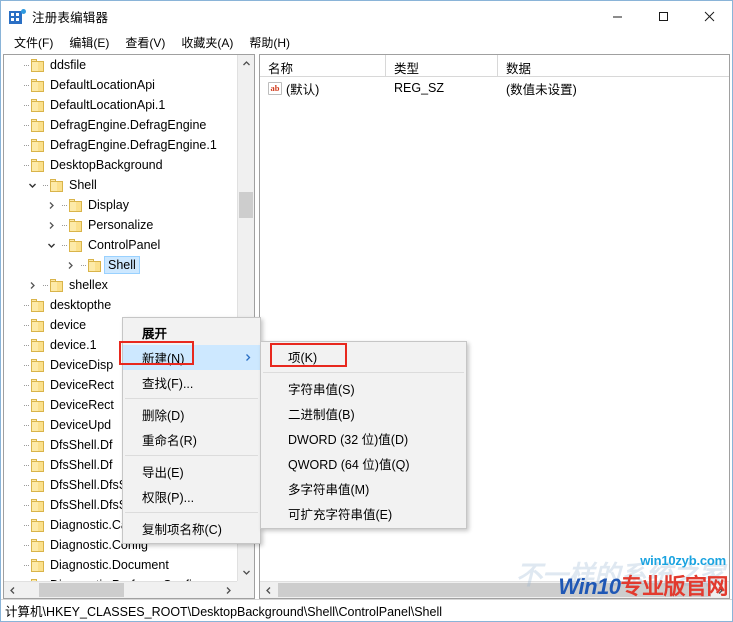  I want to click on tree-scroll-right-arrow, so click(228, 590).